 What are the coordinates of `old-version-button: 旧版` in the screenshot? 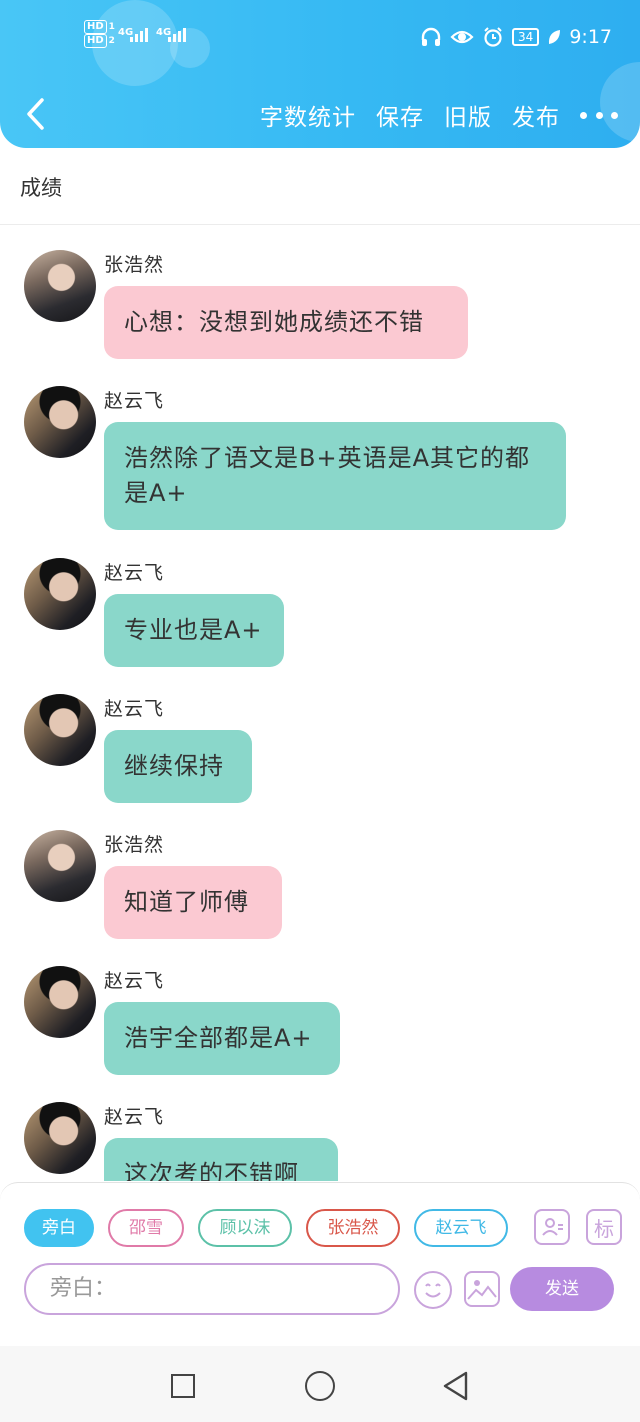 It's located at (468, 115).